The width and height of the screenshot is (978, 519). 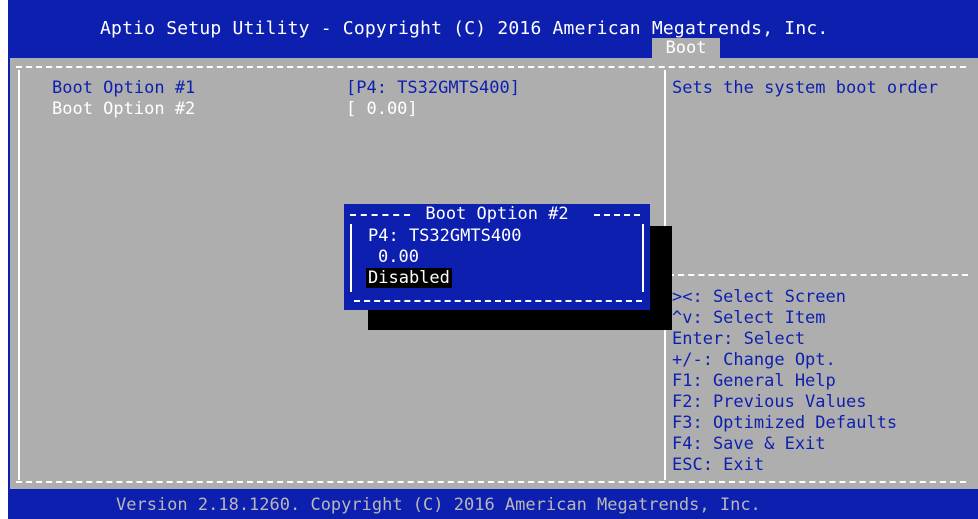 I want to click on popup-right-border, so click(x=643, y=258).